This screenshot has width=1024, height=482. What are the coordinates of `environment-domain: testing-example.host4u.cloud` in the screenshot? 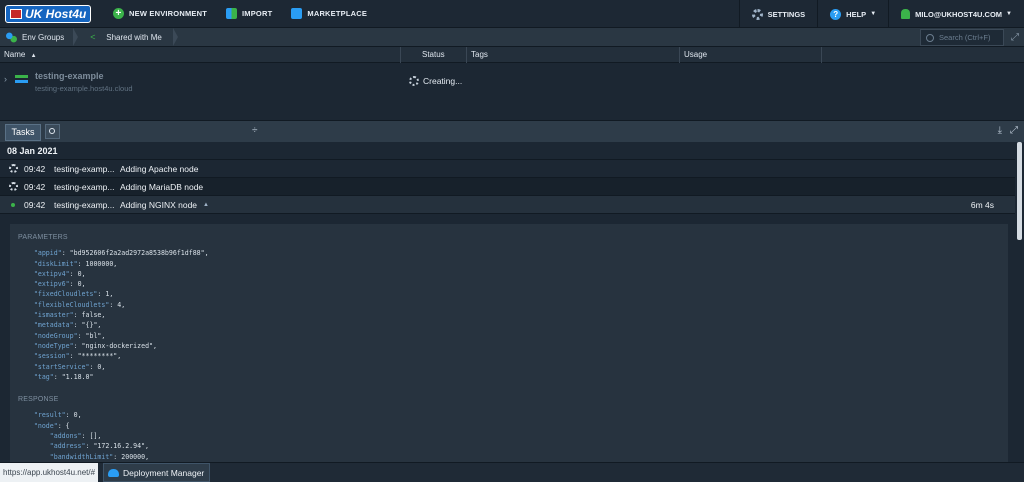 It's located at (84, 88).